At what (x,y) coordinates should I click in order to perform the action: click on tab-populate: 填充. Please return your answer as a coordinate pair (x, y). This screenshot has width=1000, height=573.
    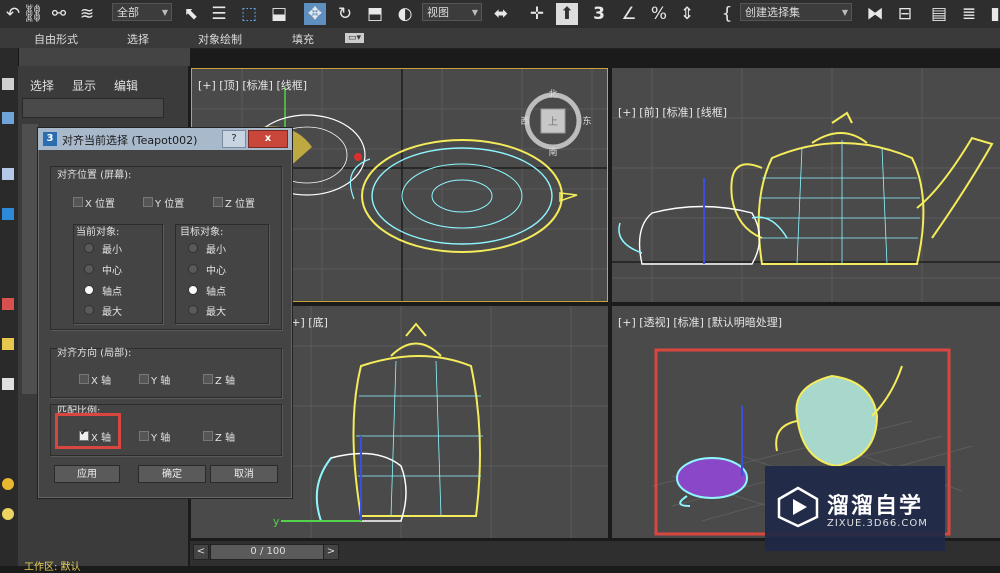
    Looking at the image, I should click on (303, 39).